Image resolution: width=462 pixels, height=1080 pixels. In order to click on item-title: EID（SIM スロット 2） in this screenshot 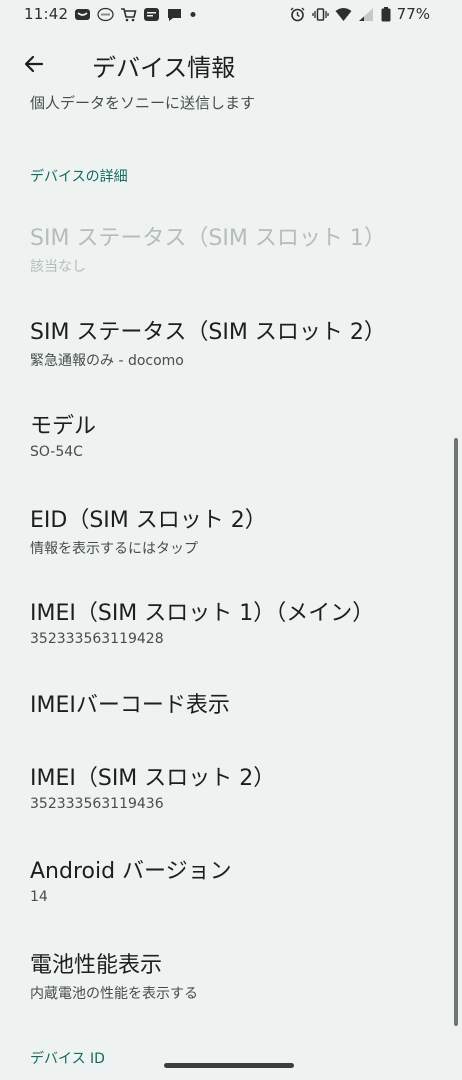, I will do `click(148, 520)`.